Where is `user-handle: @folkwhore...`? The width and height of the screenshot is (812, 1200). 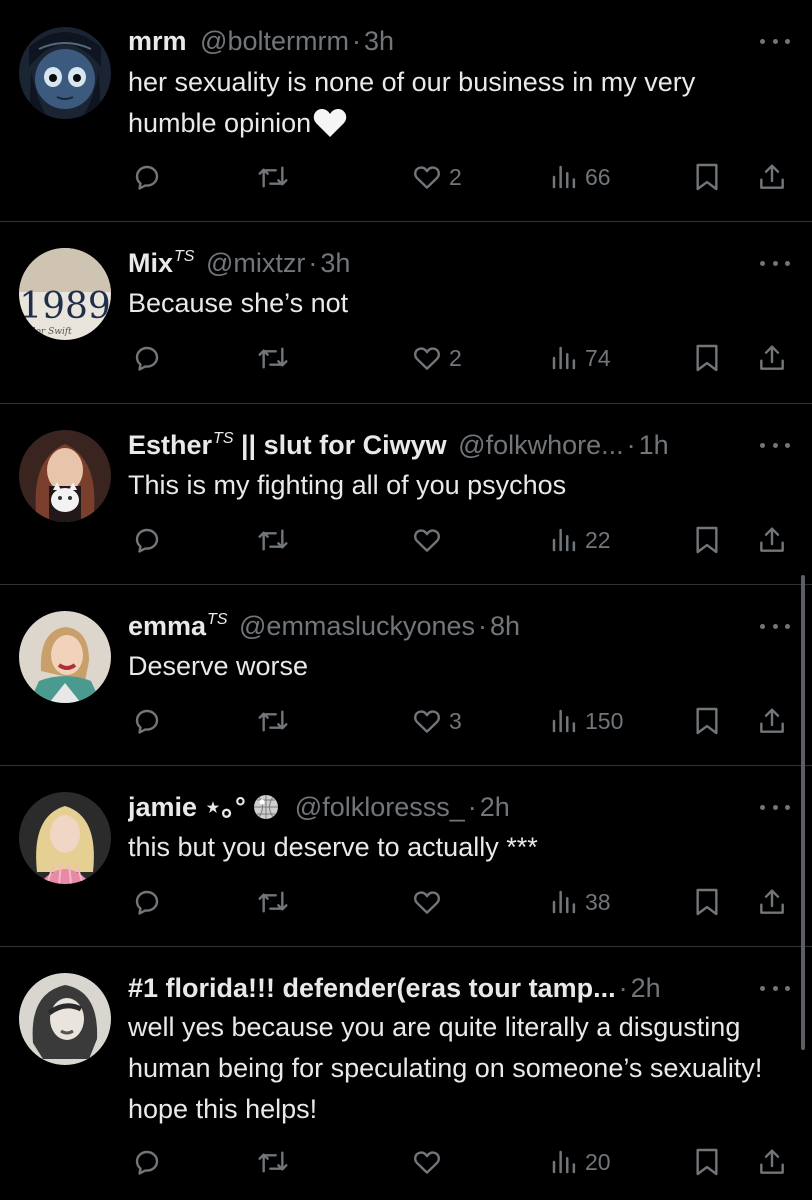
user-handle: @folkwhore... is located at coordinates (540, 445).